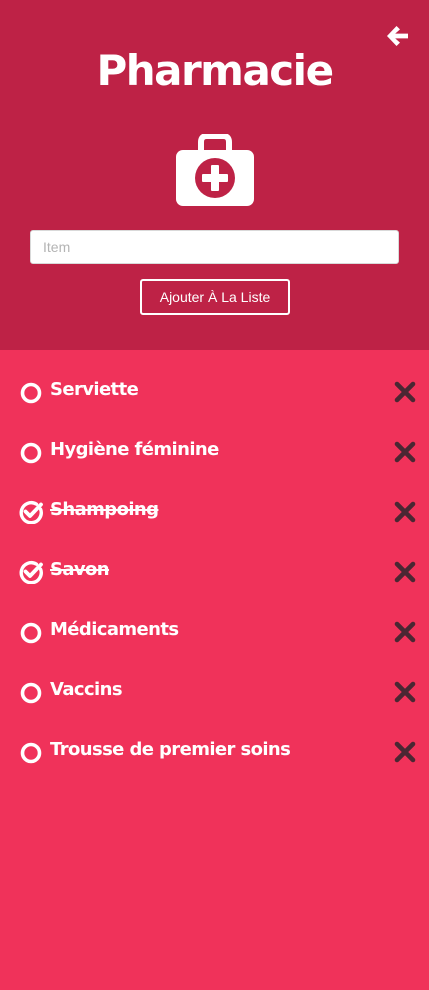  I want to click on list-item-label: Hygiène féminine, so click(134, 449).